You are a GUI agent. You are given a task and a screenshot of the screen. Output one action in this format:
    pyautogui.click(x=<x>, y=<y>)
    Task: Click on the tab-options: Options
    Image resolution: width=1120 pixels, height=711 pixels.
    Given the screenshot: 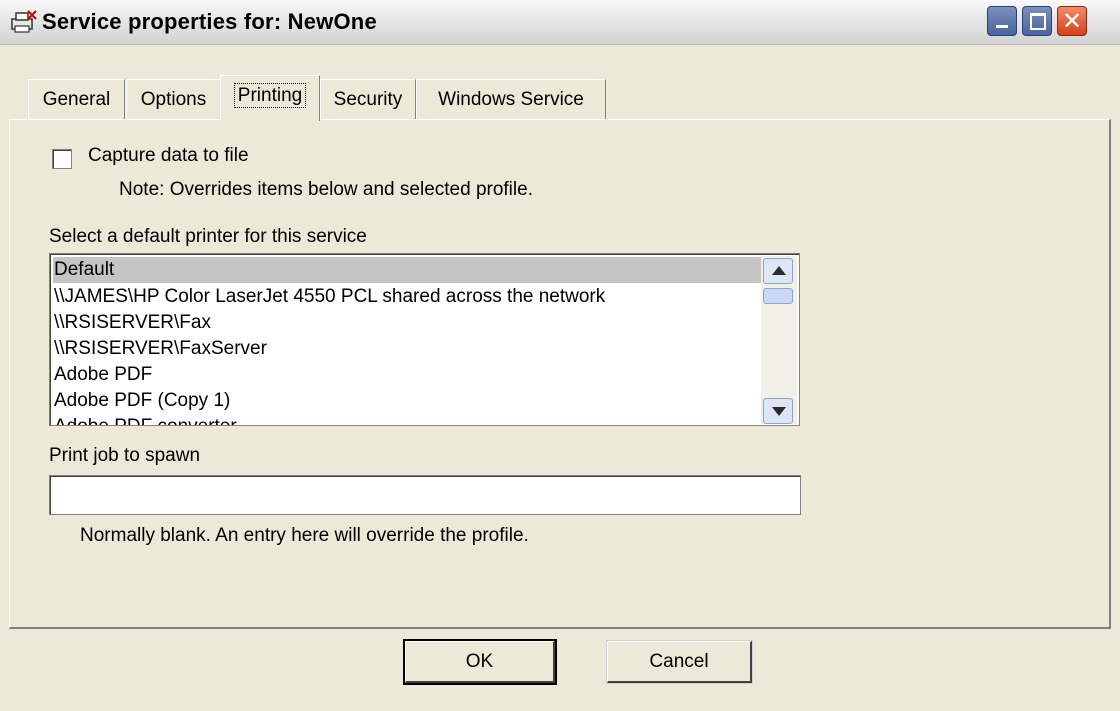 What is the action you would take?
    pyautogui.click(x=173, y=99)
    